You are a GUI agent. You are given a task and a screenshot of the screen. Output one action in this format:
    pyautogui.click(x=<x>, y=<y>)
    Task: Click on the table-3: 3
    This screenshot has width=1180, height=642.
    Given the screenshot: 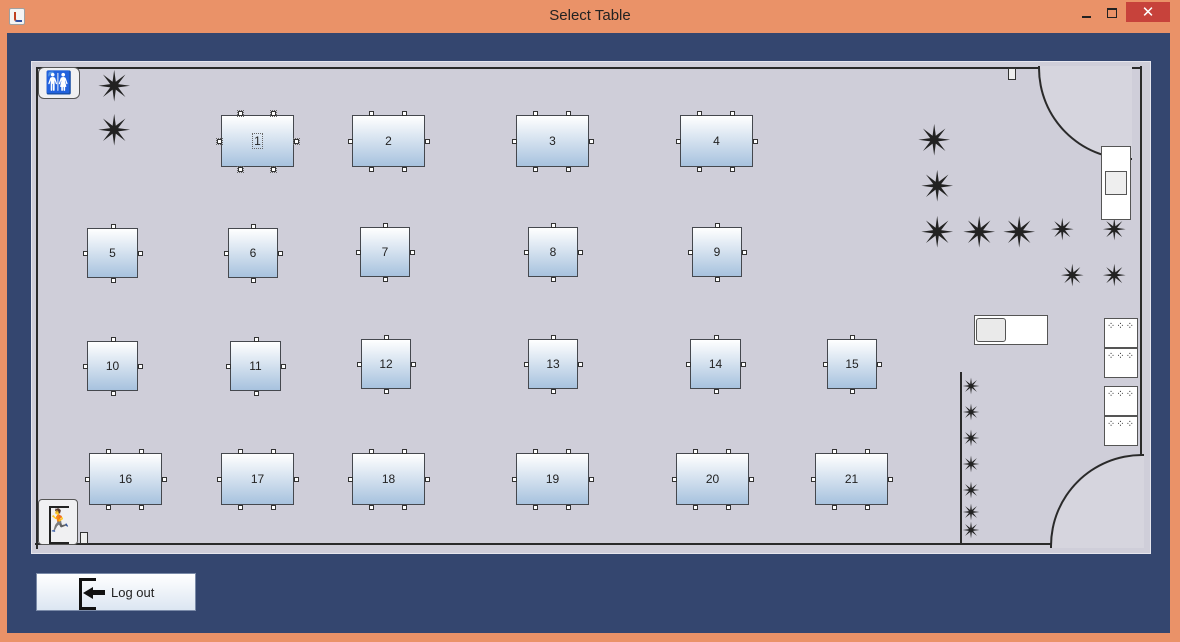 What is the action you would take?
    pyautogui.click(x=553, y=141)
    